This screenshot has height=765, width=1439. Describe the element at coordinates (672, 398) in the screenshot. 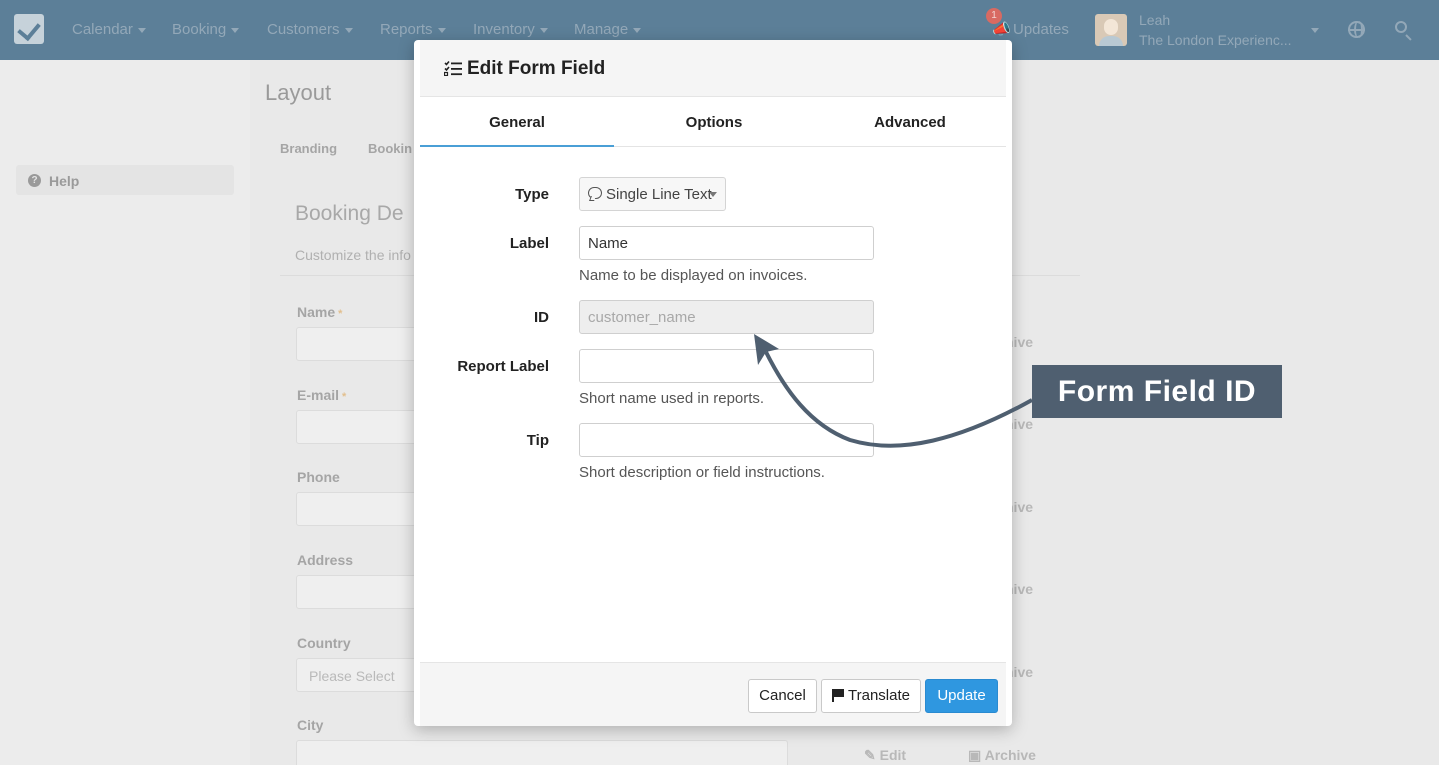

I see `report-label-help-text: Short name used in reports.` at that location.